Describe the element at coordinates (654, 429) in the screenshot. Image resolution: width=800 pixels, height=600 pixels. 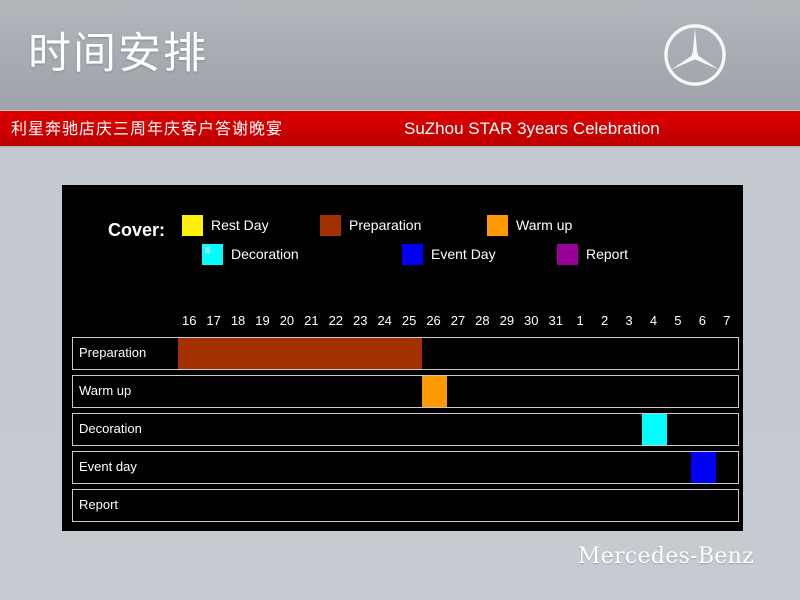
I see `gantt-bar-decoration` at that location.